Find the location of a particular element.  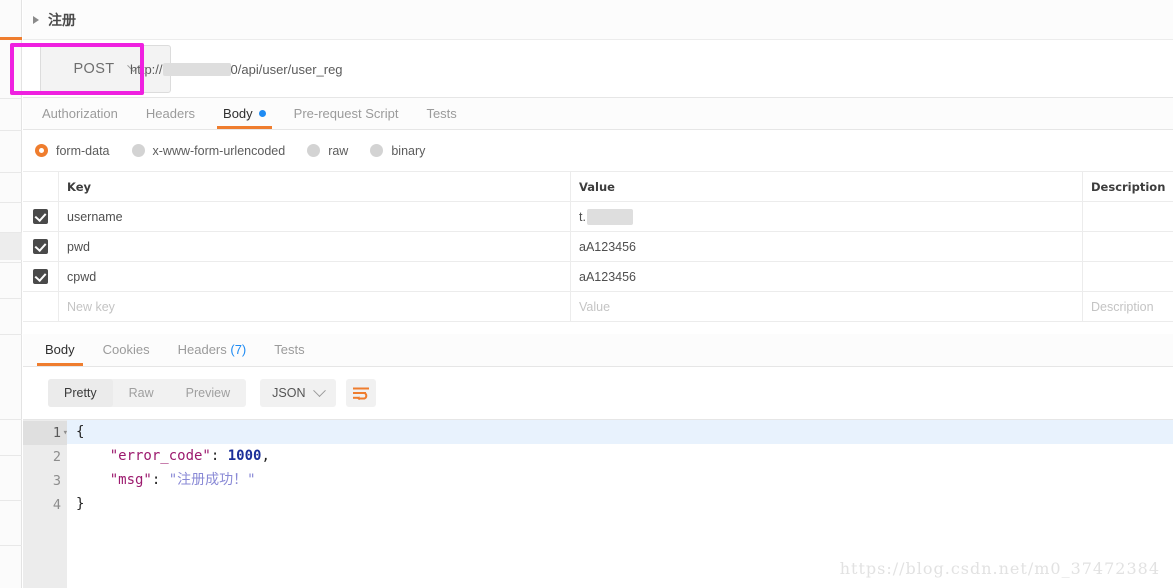

request-collapse-header: 注册 is located at coordinates (598, 20).